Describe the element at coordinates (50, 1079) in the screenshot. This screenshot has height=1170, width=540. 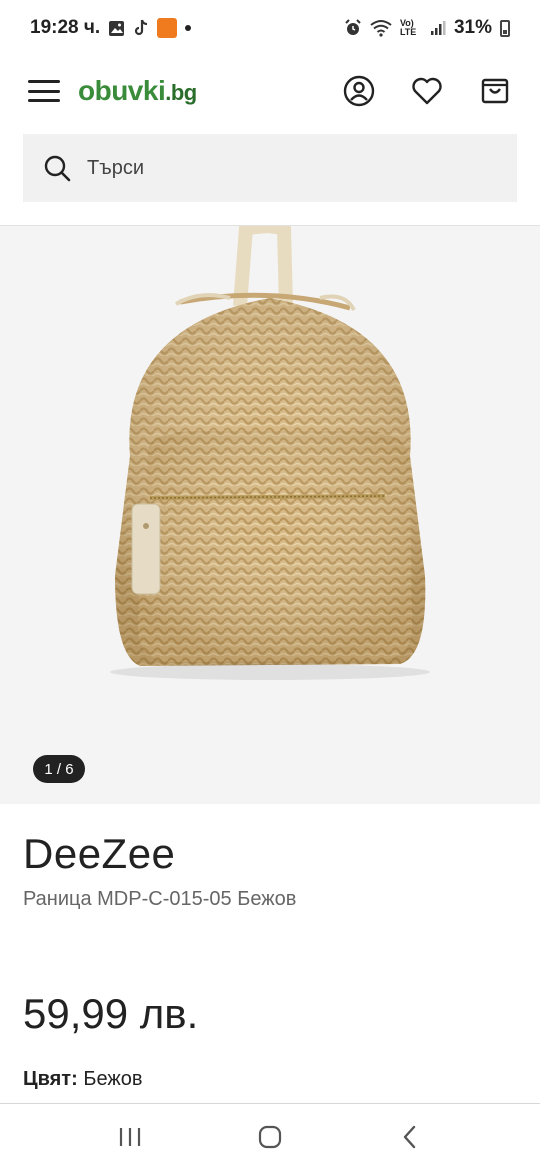
I see `color-label: Цвят:` at that location.